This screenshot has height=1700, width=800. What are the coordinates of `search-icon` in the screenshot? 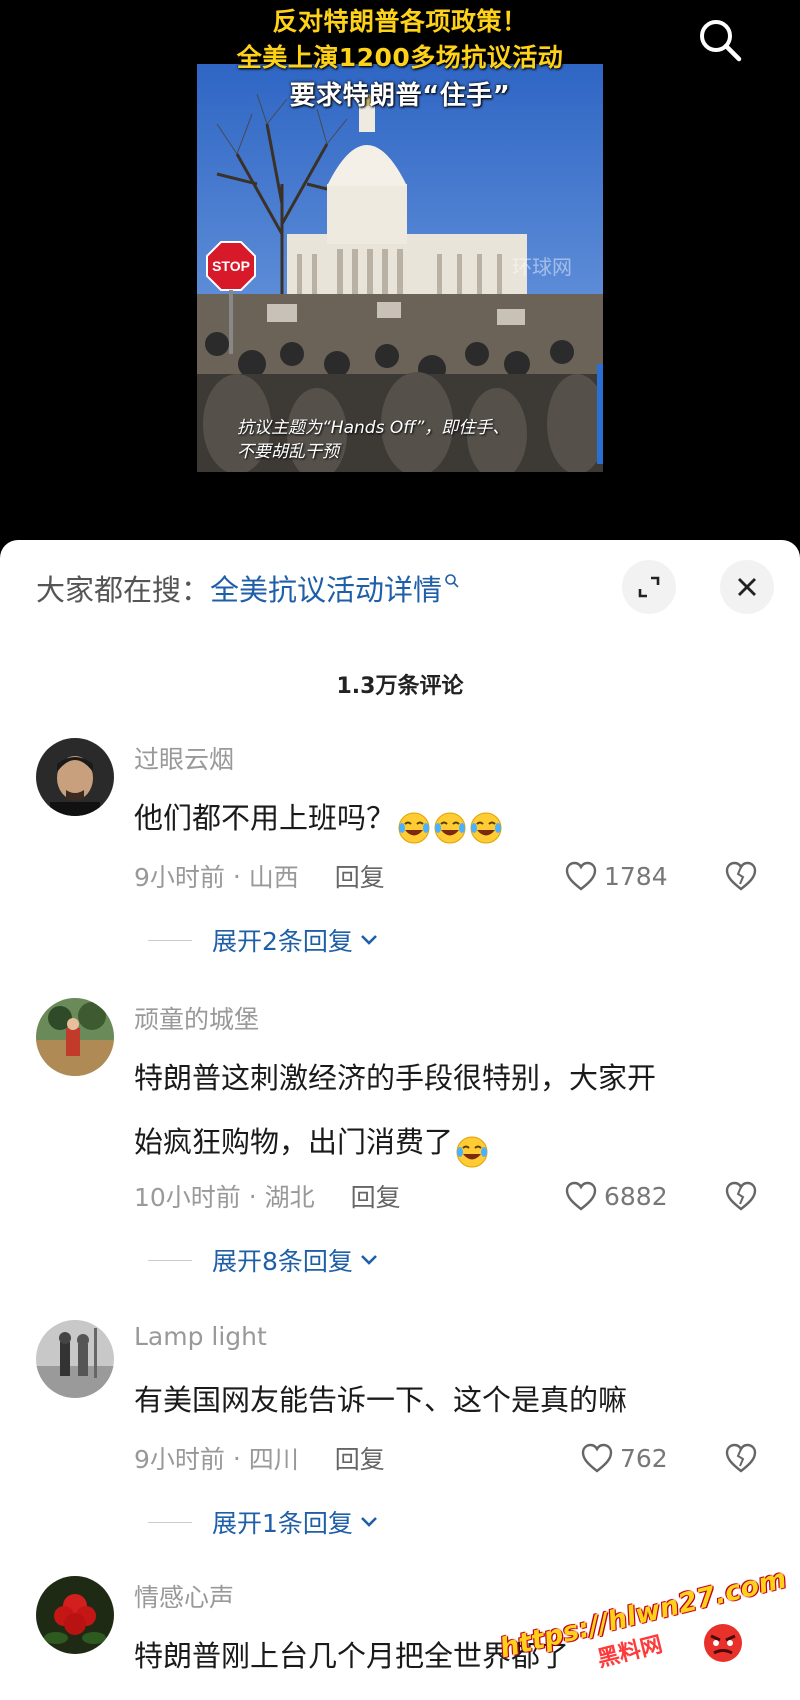 It's located at (721, 41).